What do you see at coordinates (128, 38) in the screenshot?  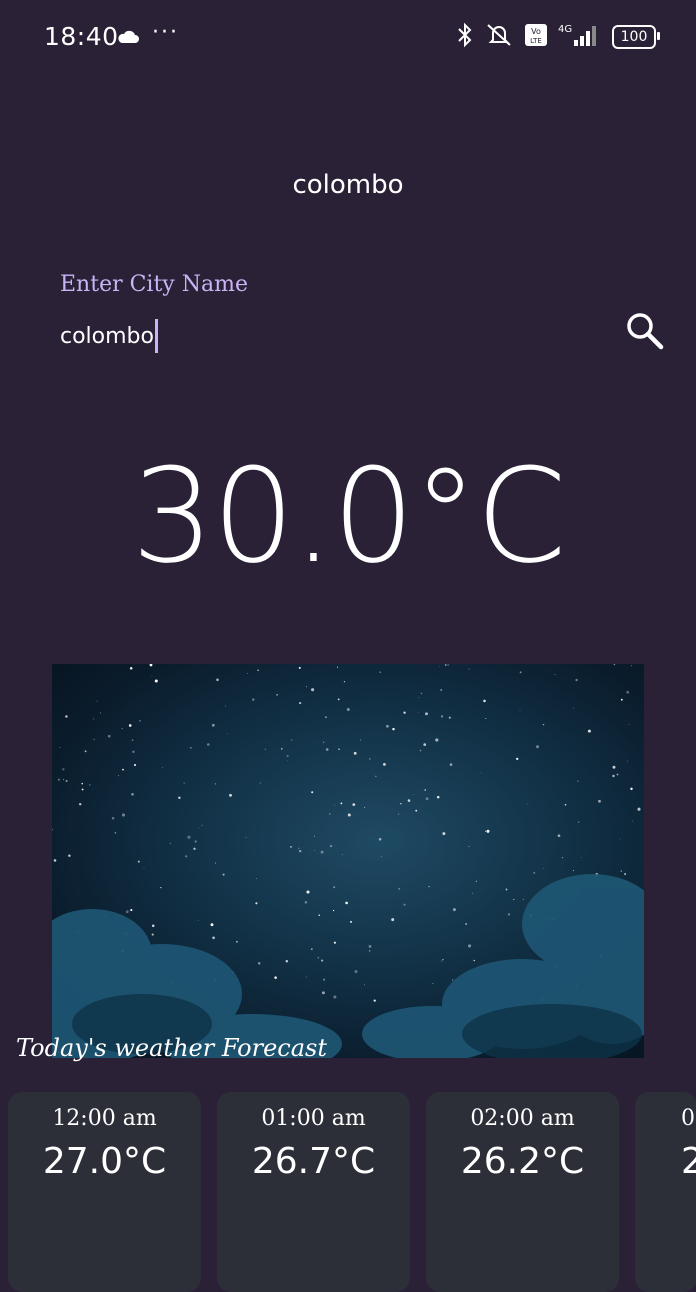 I see `cloud-icon` at bounding box center [128, 38].